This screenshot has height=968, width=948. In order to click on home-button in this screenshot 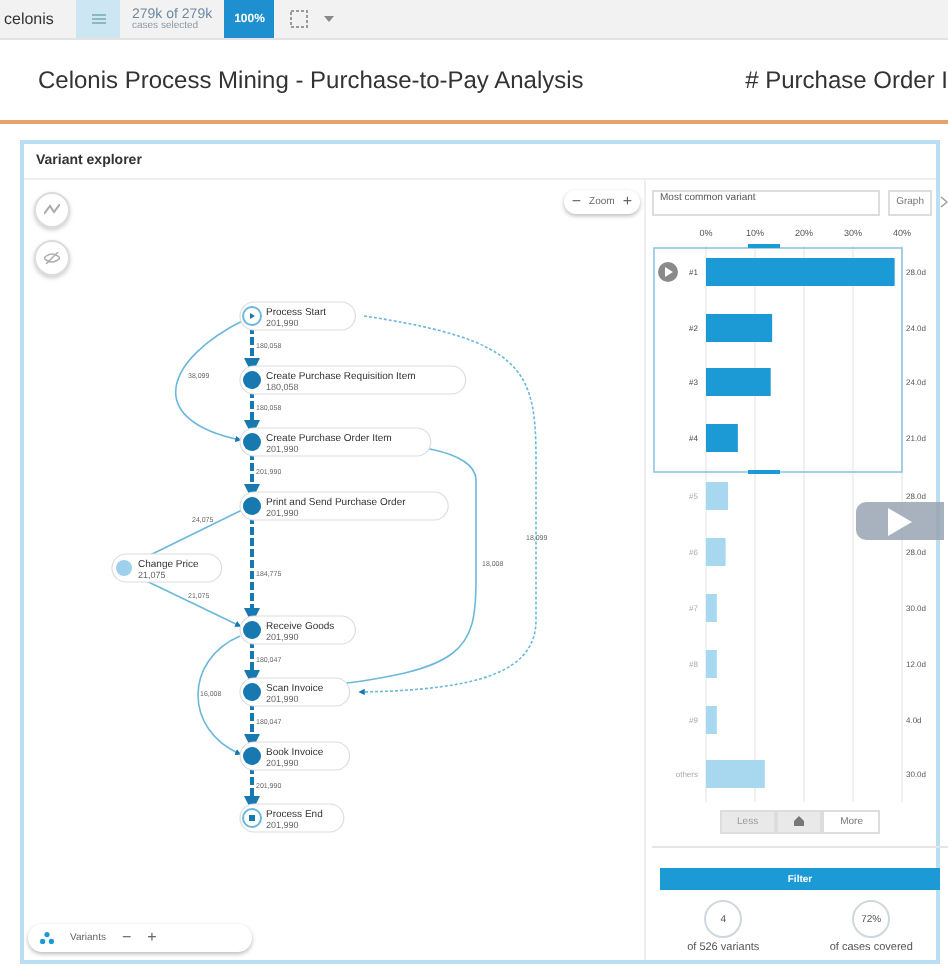, I will do `click(799, 822)`.